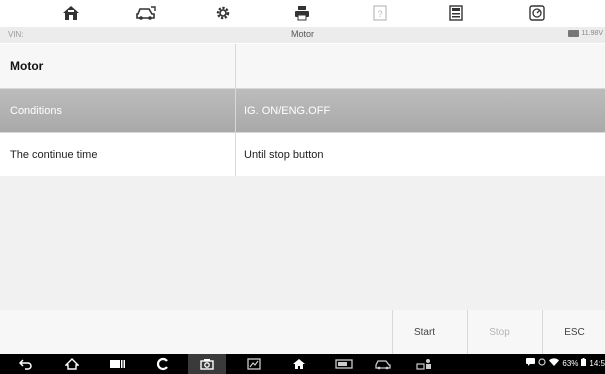 The height and width of the screenshot is (374, 605). I want to click on vci-icon, so click(344, 364).